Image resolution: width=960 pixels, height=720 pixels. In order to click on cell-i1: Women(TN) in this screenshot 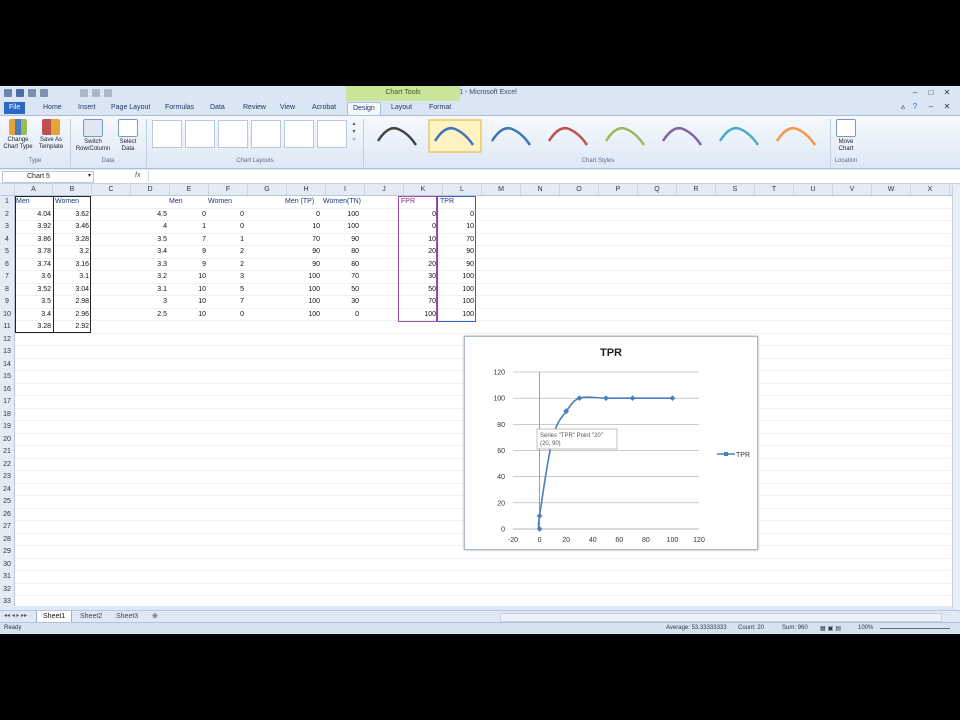, I will do `click(342, 202)`.